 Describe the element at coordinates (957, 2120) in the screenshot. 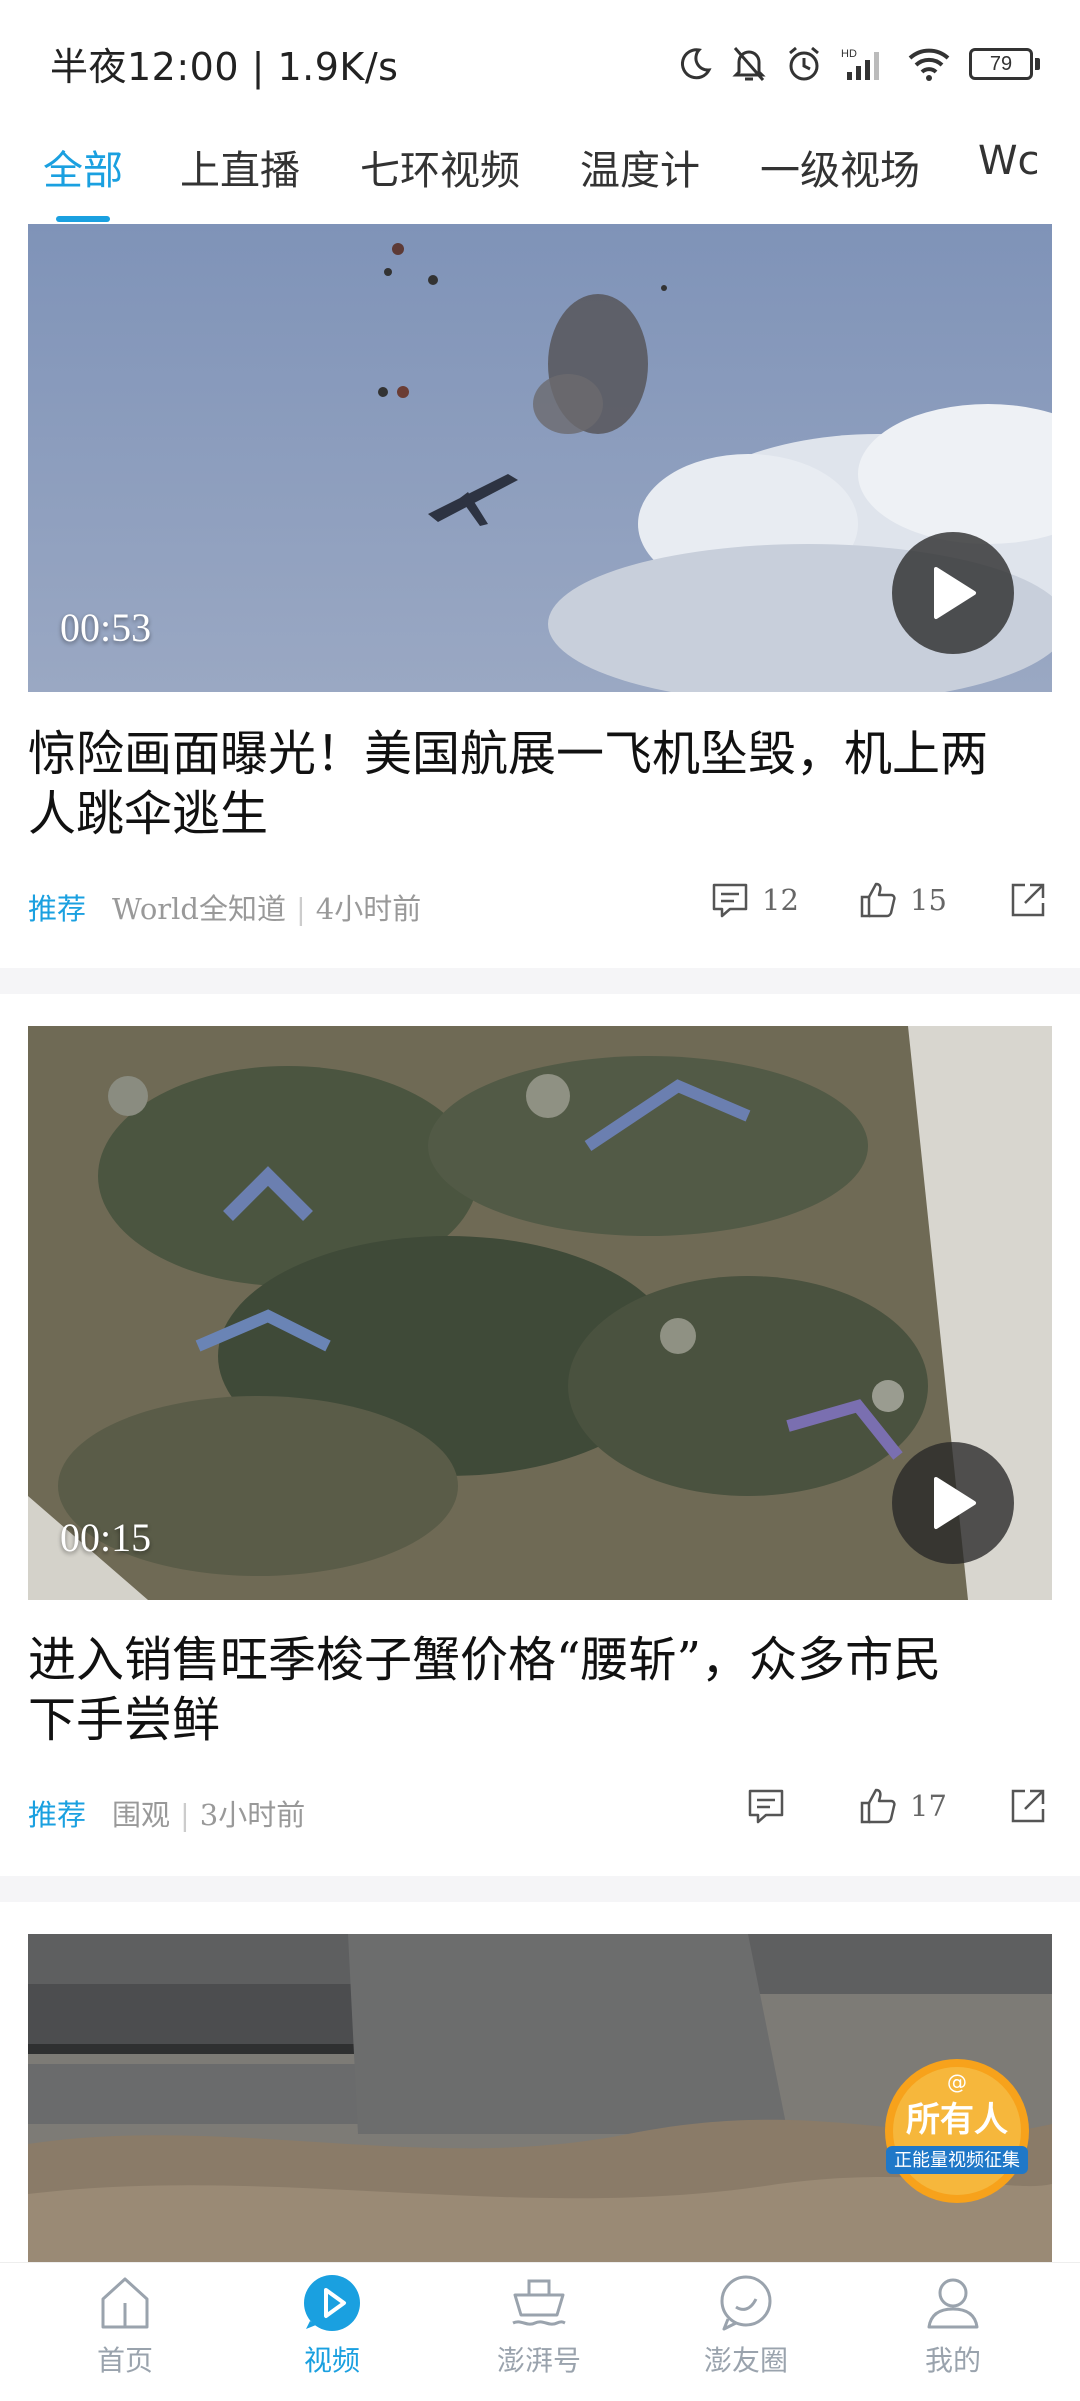

I see `badge-title: 所有人` at that location.